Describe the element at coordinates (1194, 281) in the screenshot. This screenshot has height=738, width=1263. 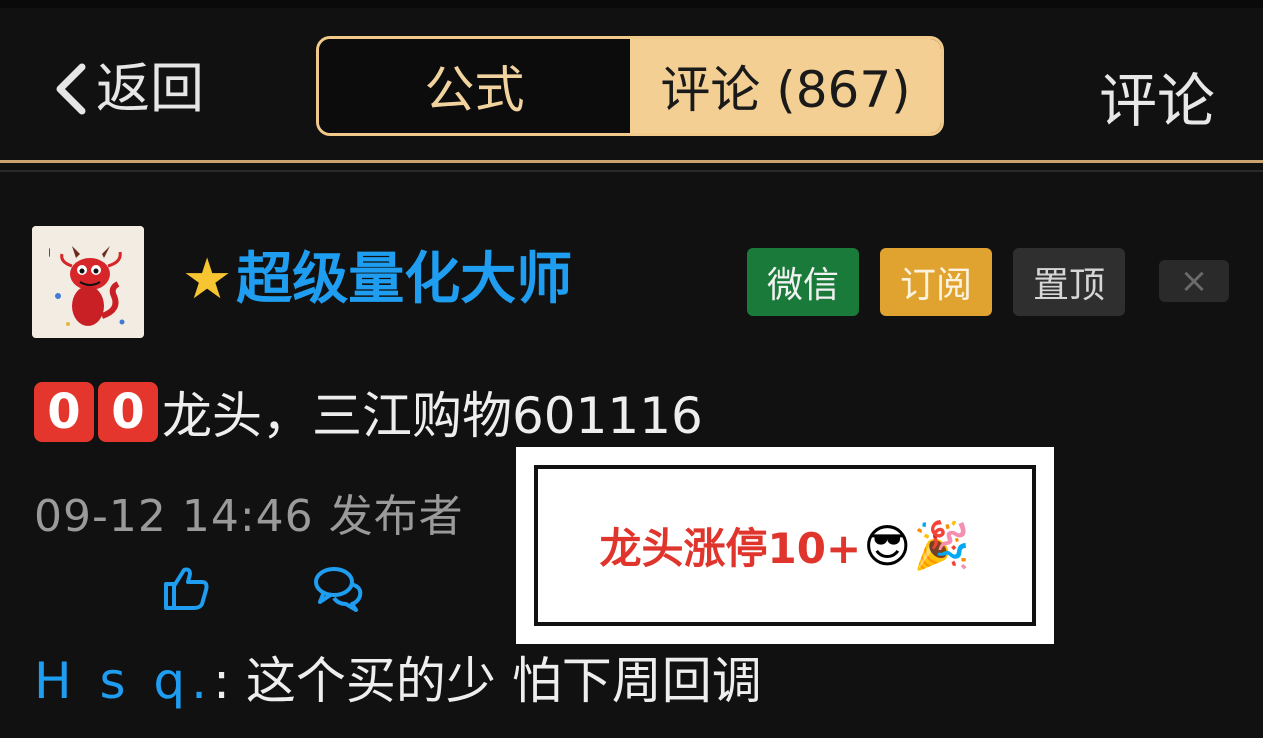
I see `close-button: ×` at that location.